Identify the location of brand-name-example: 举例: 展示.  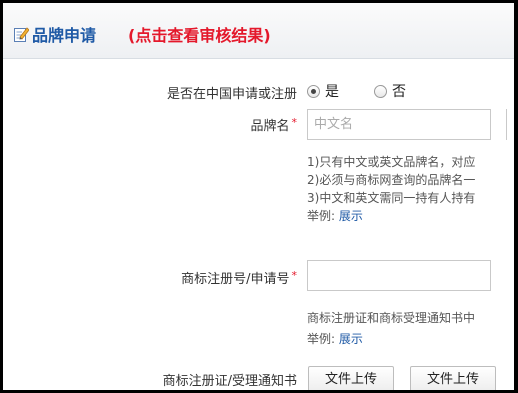
(335, 216).